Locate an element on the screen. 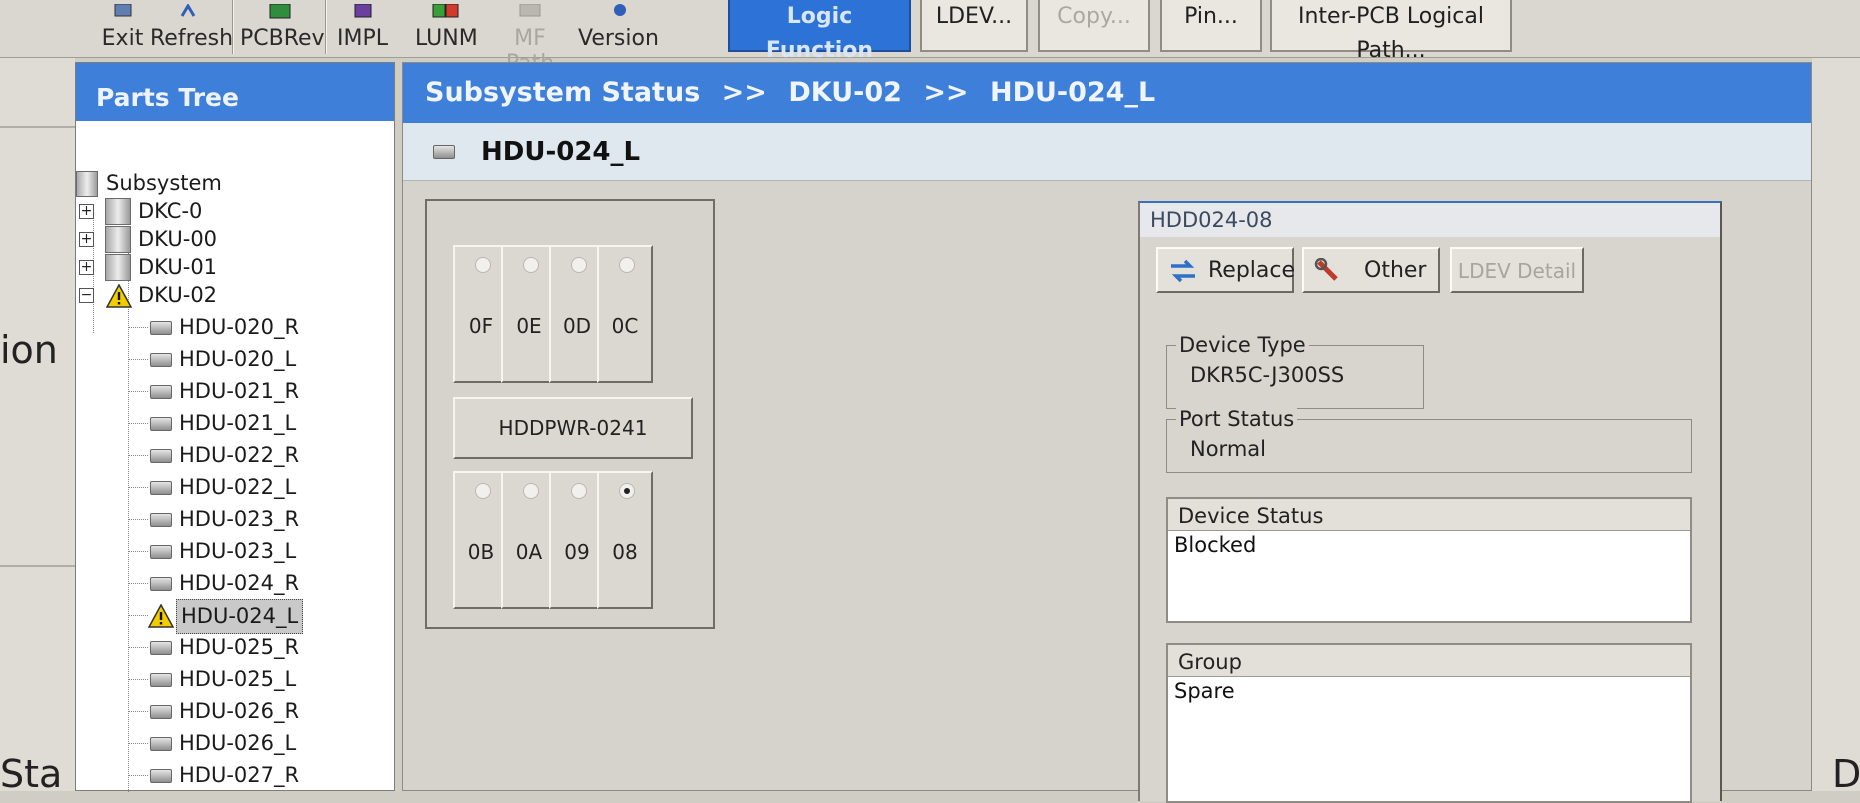 The height and width of the screenshot is (803, 1860). slot-label: 08 is located at coordinates (625, 552).